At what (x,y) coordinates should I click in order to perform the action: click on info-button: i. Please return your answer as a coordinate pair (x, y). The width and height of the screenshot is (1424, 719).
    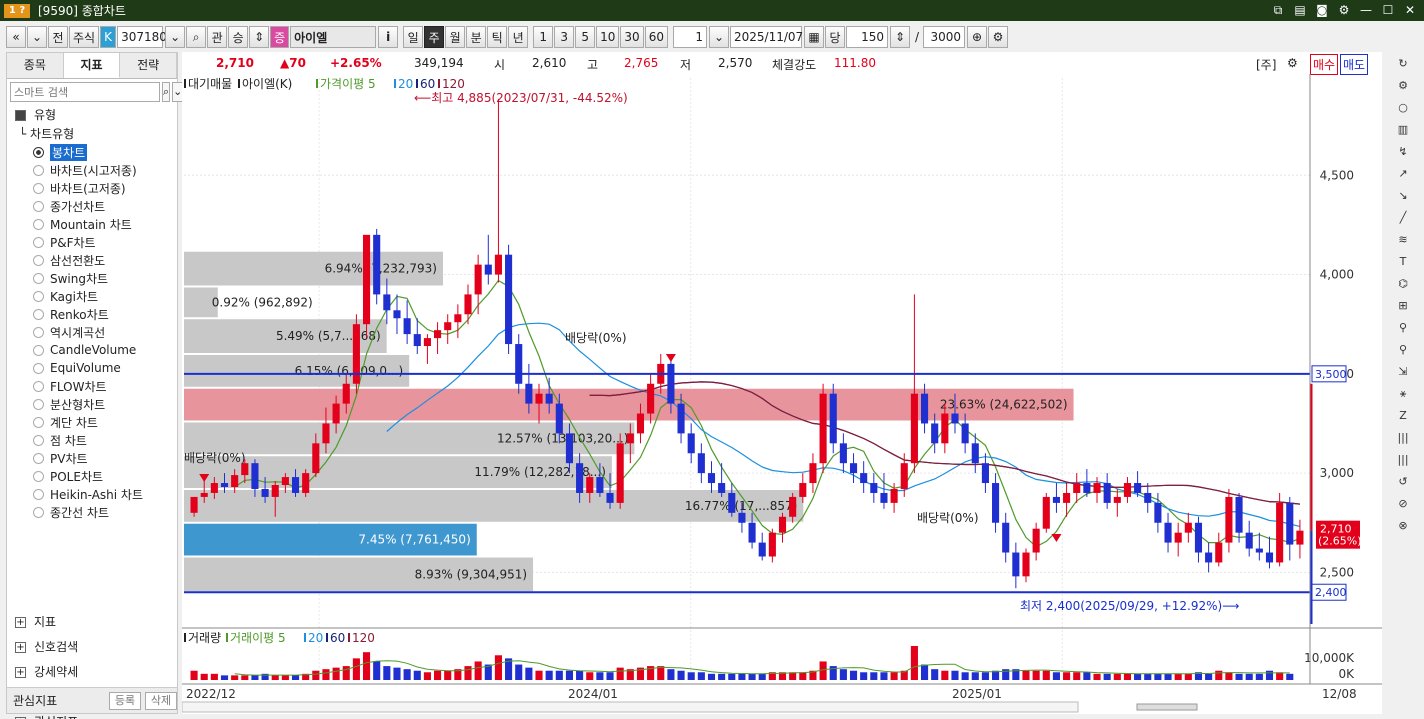
    Looking at the image, I should click on (388, 37).